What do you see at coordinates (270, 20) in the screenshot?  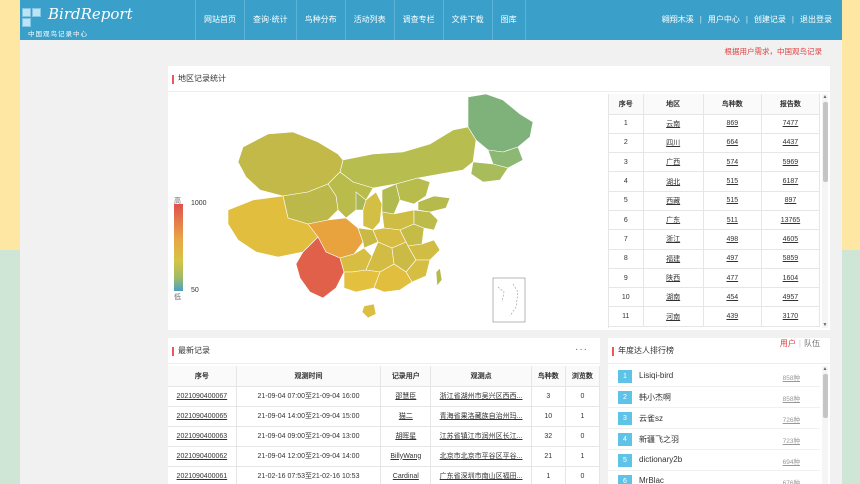 I see `nav-query-stats: 查询·统计` at bounding box center [270, 20].